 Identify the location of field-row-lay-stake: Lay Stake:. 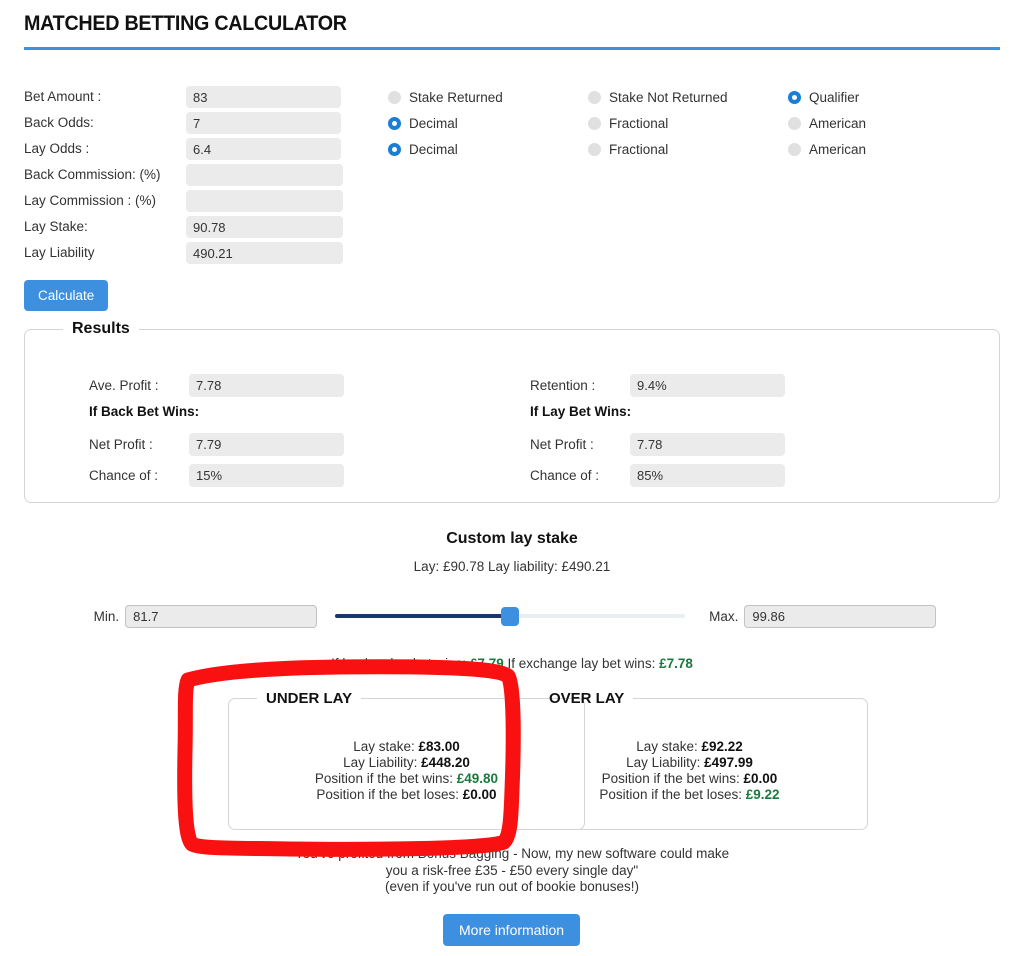
(189, 227).